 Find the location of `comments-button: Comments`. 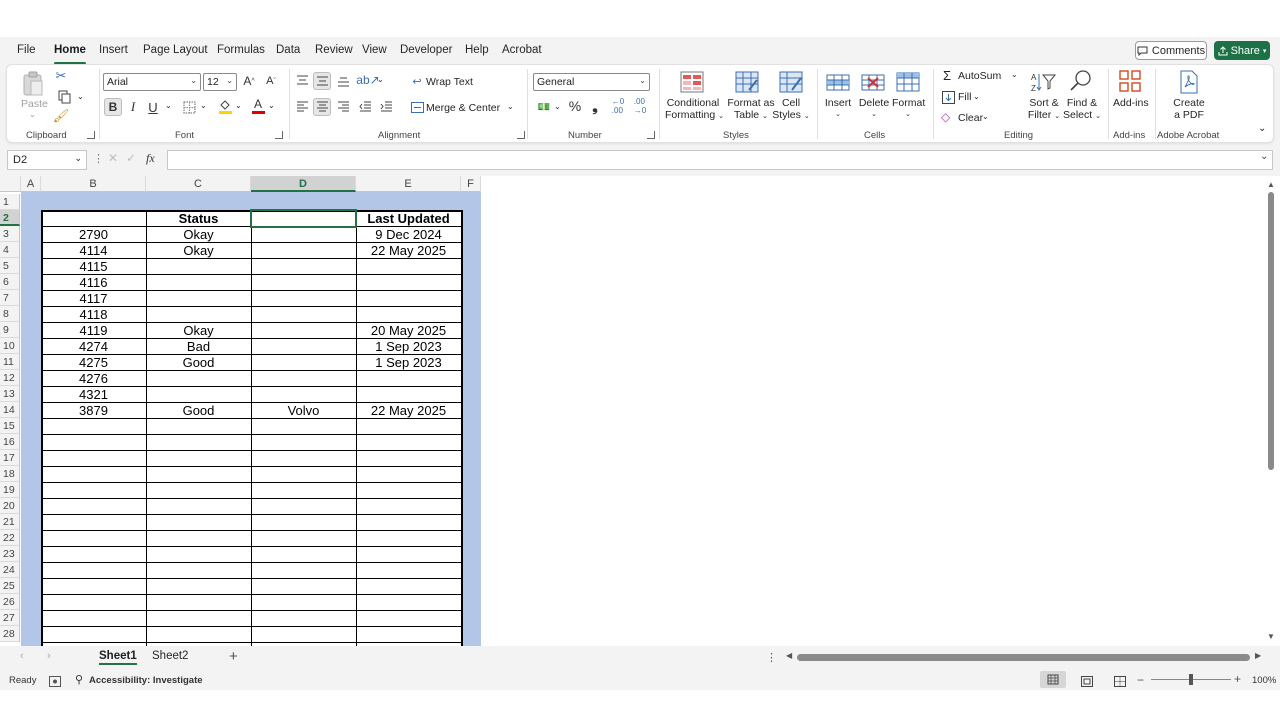

comments-button: Comments is located at coordinates (1171, 50).